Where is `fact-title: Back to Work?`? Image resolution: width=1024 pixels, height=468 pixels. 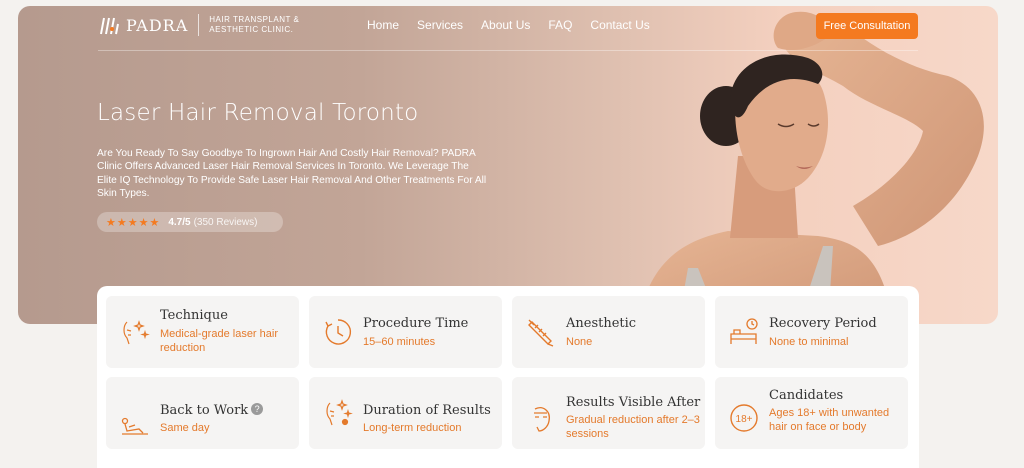
fact-title: Back to Work? is located at coordinates (212, 410).